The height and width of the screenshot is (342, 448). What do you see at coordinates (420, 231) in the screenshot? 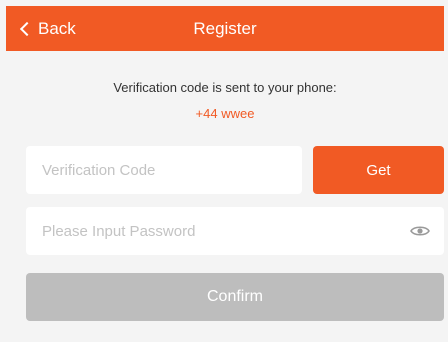
I see `eye-icon` at bounding box center [420, 231].